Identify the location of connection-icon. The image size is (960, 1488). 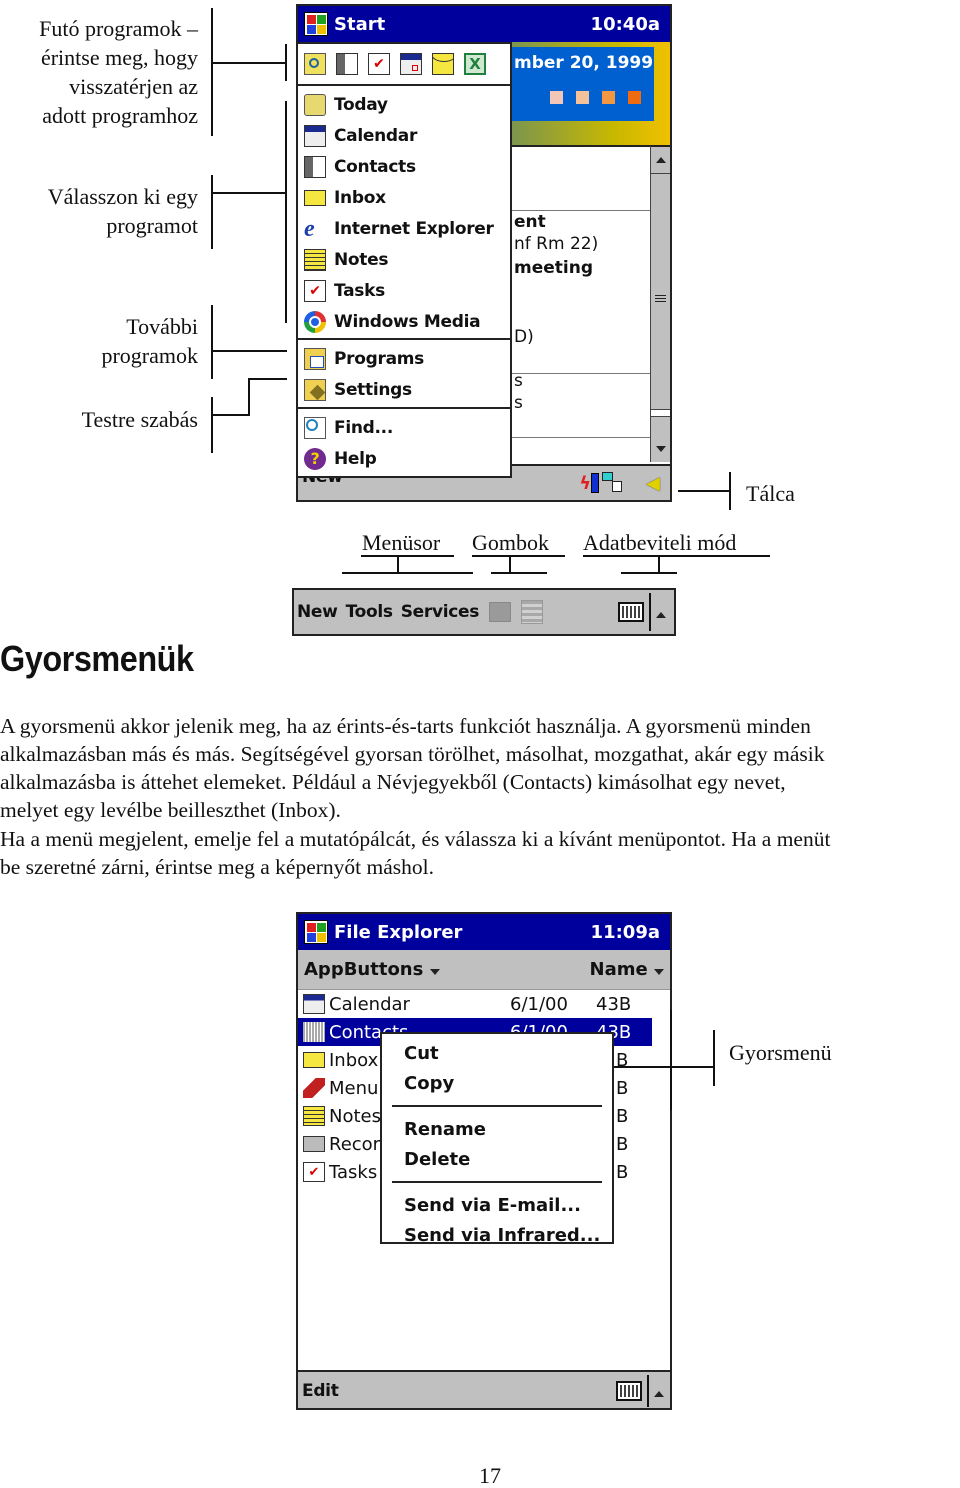
(613, 483).